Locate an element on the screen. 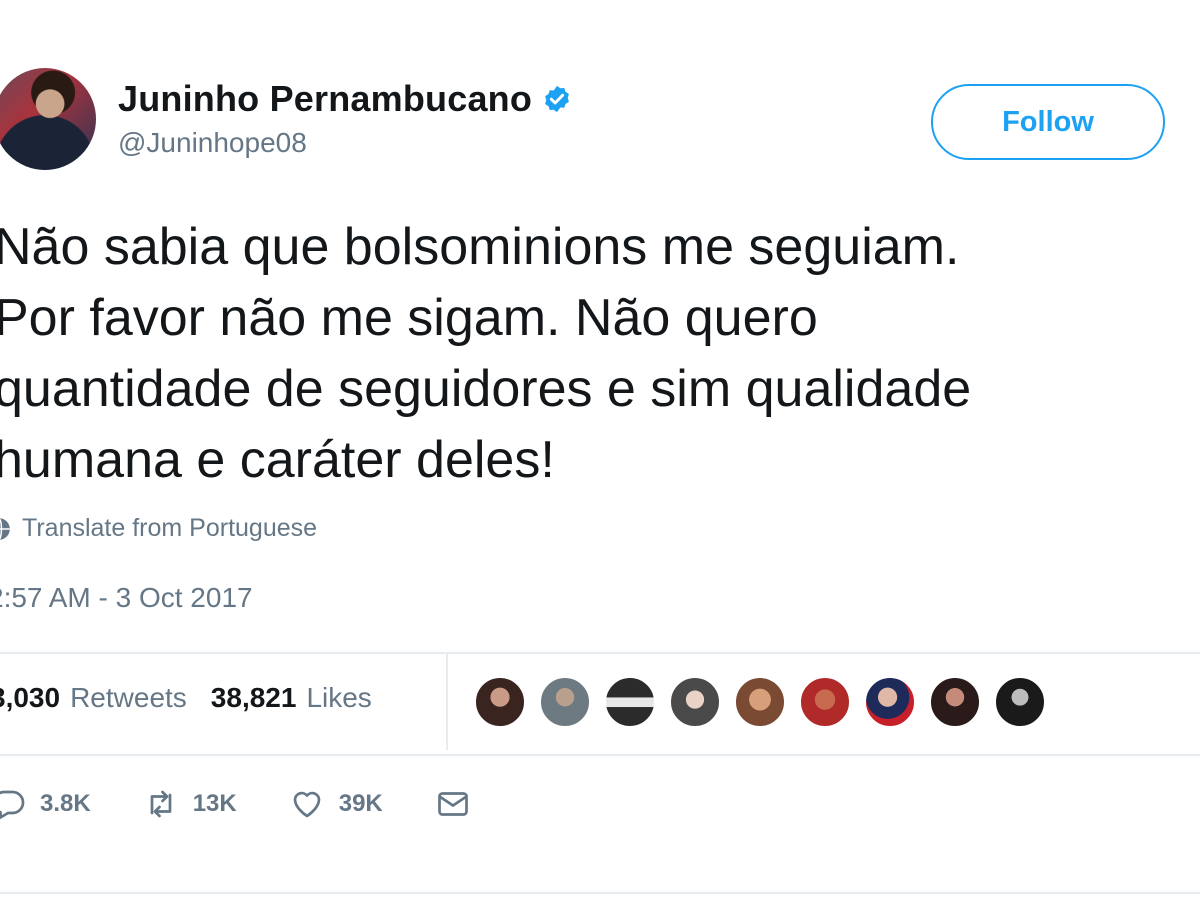 This screenshot has height=900, width=1200. user-handle: @Juninhope08 is located at coordinates (212, 143).